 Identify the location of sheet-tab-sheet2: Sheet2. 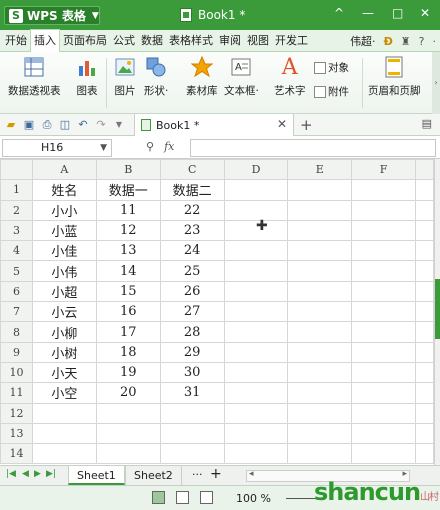
(153, 475).